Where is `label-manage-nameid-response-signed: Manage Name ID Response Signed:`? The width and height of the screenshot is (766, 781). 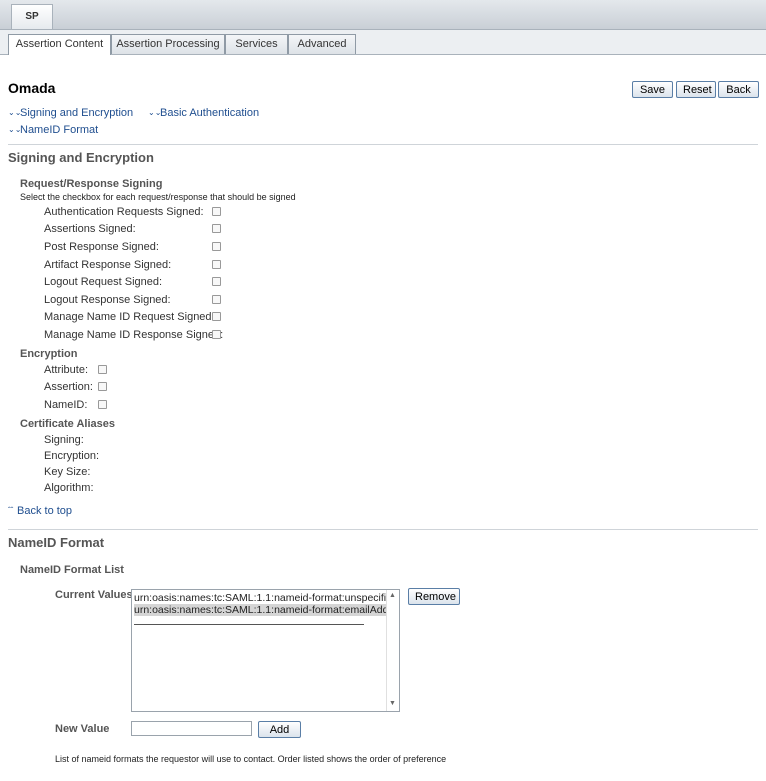
label-manage-nameid-response-signed: Manage Name ID Response Signed: is located at coordinates (134, 335).